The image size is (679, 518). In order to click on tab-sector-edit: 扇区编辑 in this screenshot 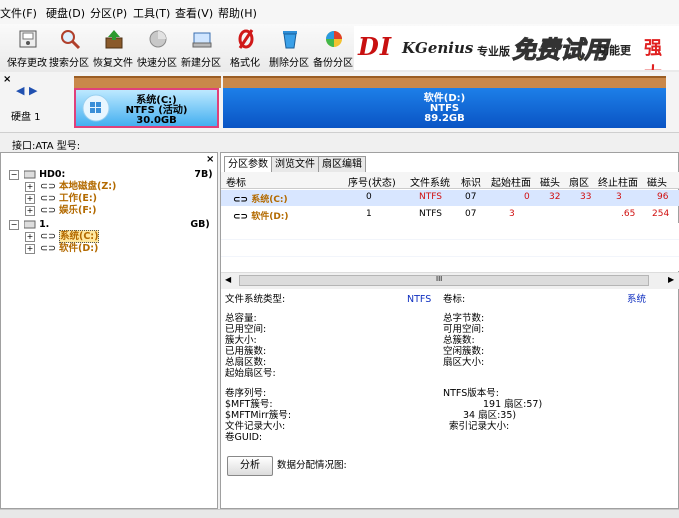, I will do `click(342, 164)`.